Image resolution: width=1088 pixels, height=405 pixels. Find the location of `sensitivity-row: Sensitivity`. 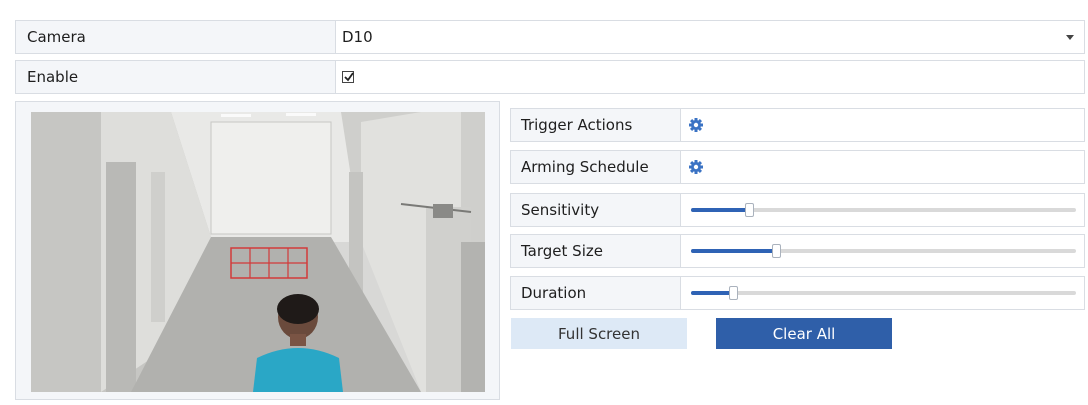

sensitivity-row: Sensitivity is located at coordinates (797, 210).